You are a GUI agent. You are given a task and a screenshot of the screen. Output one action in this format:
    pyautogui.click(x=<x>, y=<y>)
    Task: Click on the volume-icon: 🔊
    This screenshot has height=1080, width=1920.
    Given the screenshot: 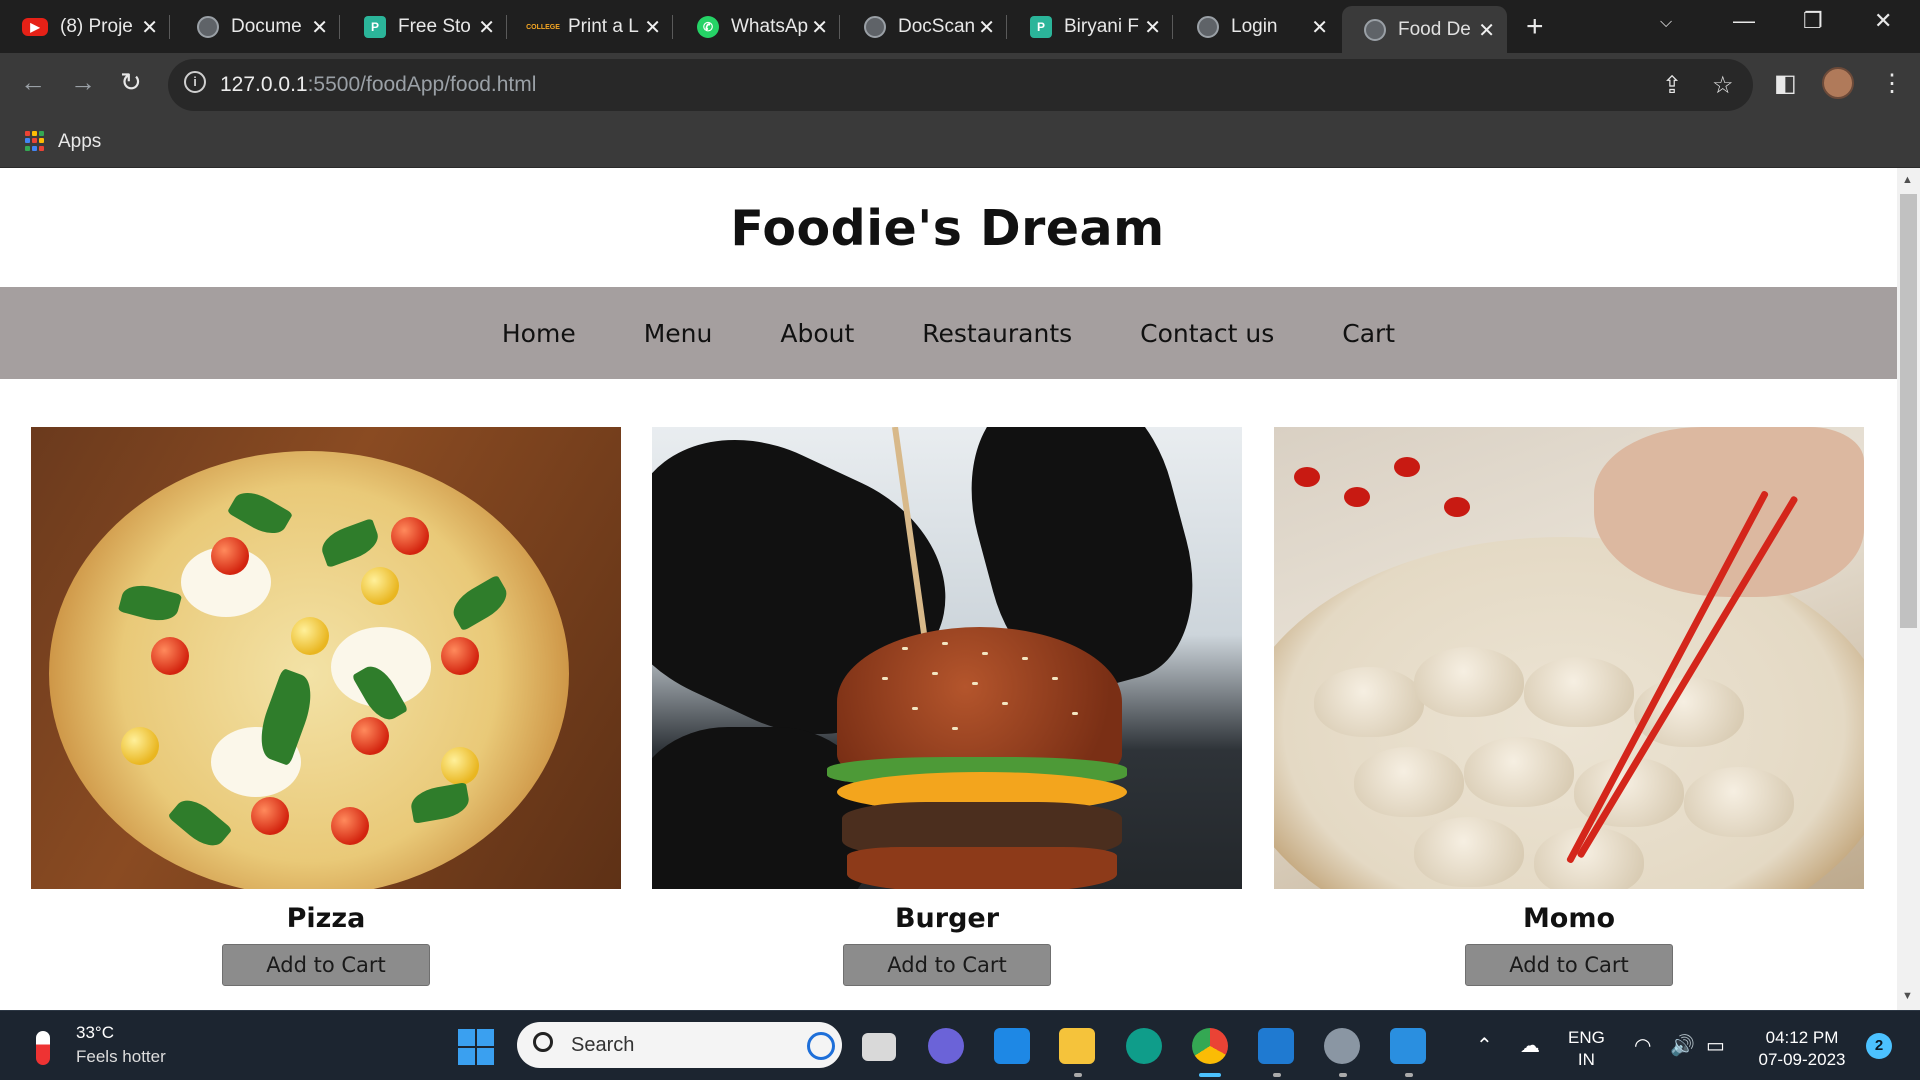 What is the action you would take?
    pyautogui.click(x=1682, y=1045)
    